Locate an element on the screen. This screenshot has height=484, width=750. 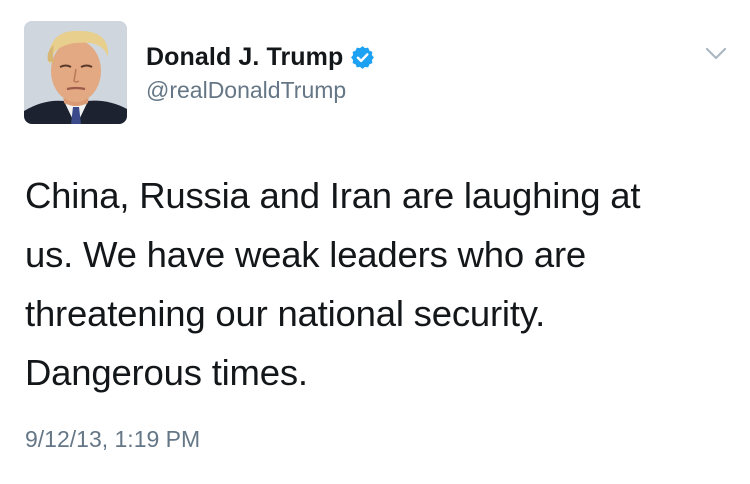
avatar-image is located at coordinates (75, 72).